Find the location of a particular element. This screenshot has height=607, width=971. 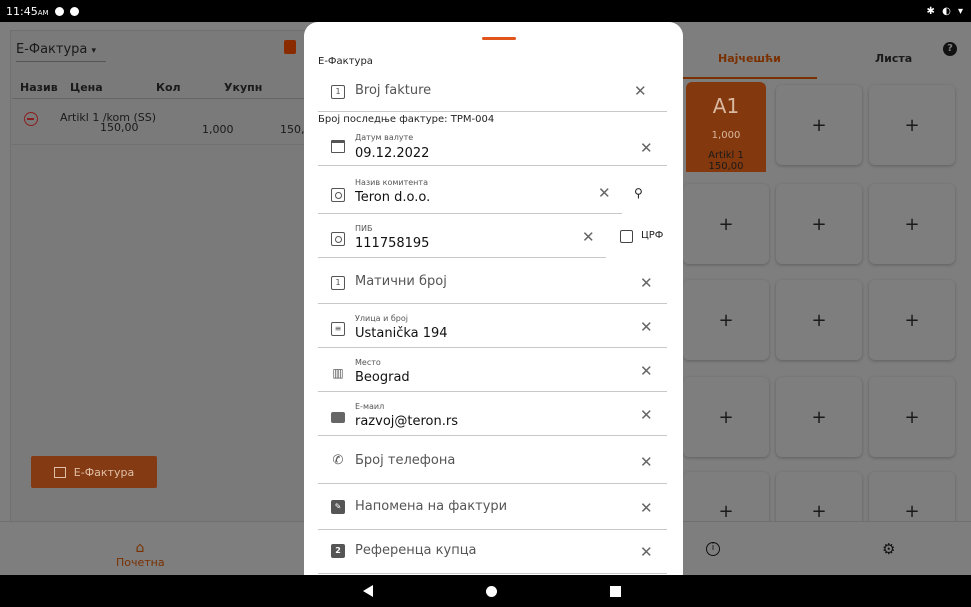

reference-icon: 2 is located at coordinates (338, 551).